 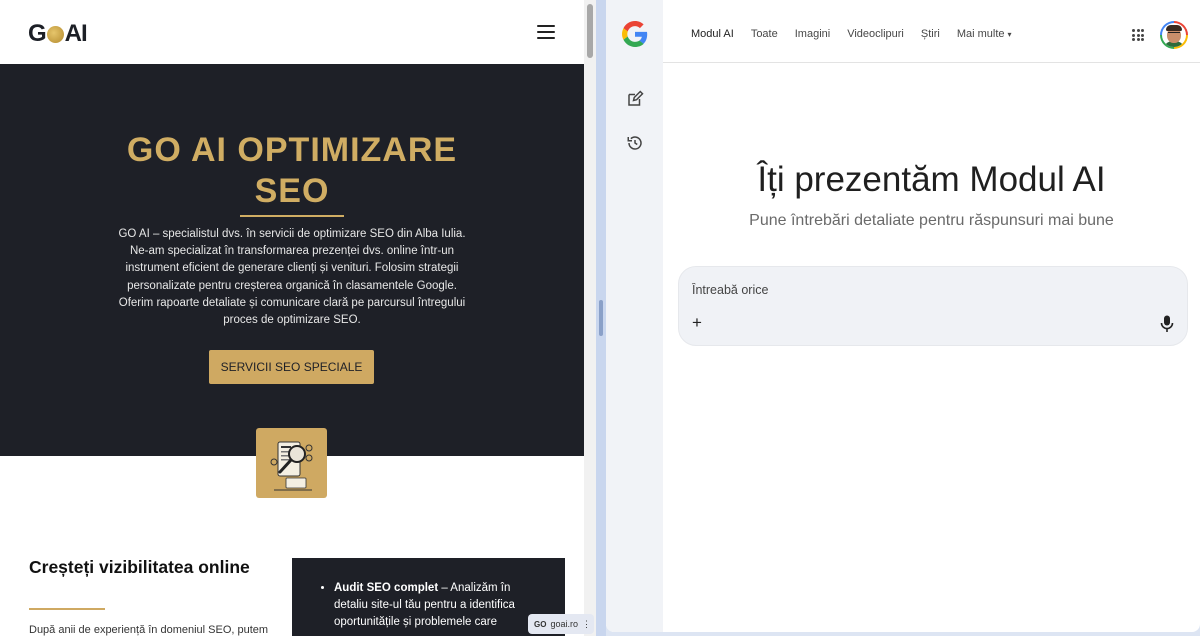 What do you see at coordinates (292, 216) in the screenshot?
I see `hero-title-underline` at bounding box center [292, 216].